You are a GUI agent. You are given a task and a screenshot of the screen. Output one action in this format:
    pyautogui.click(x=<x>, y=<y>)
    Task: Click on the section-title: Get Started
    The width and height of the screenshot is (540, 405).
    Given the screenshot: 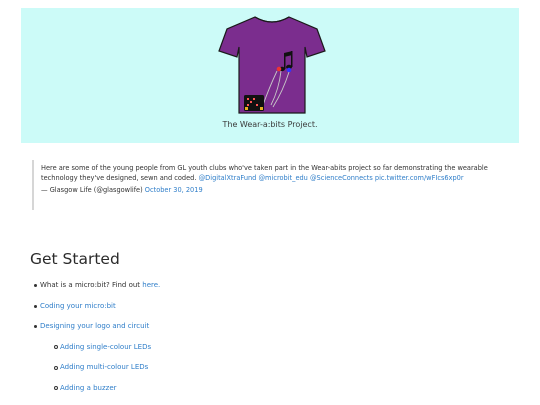 What is the action you would take?
    pyautogui.click(x=75, y=259)
    